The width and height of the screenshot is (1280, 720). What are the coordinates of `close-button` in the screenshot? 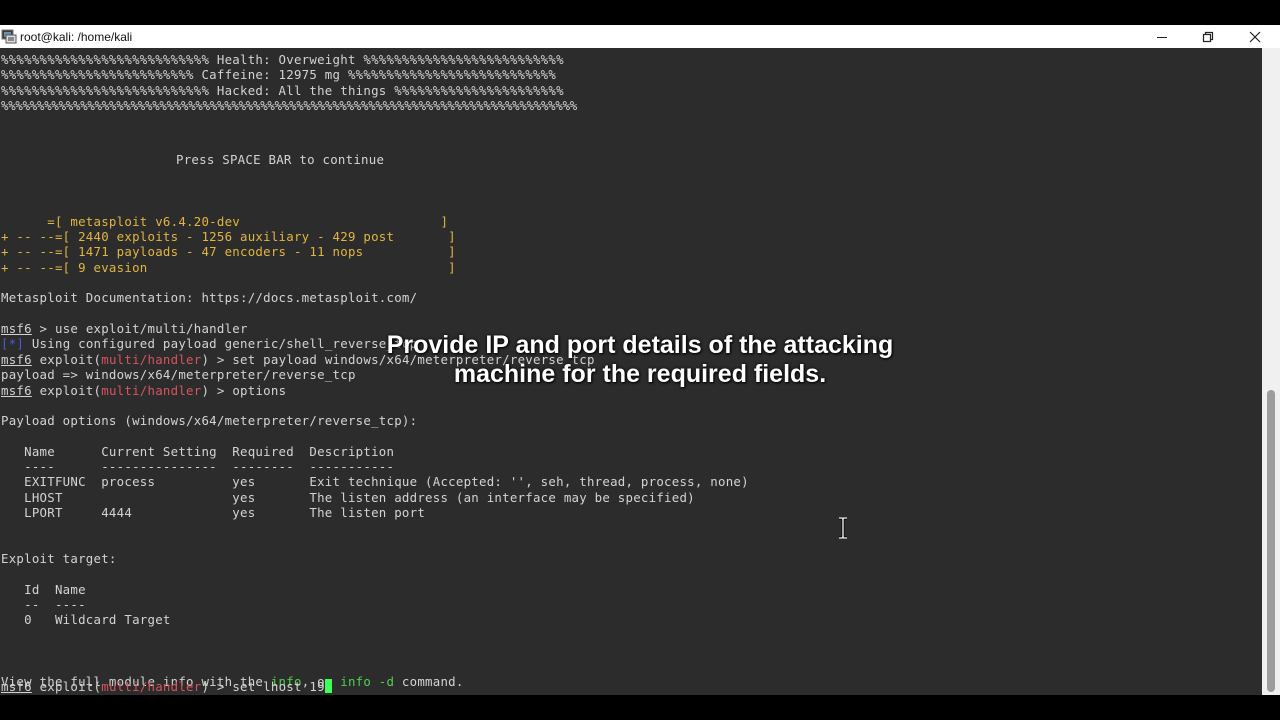 It's located at (1255, 36).